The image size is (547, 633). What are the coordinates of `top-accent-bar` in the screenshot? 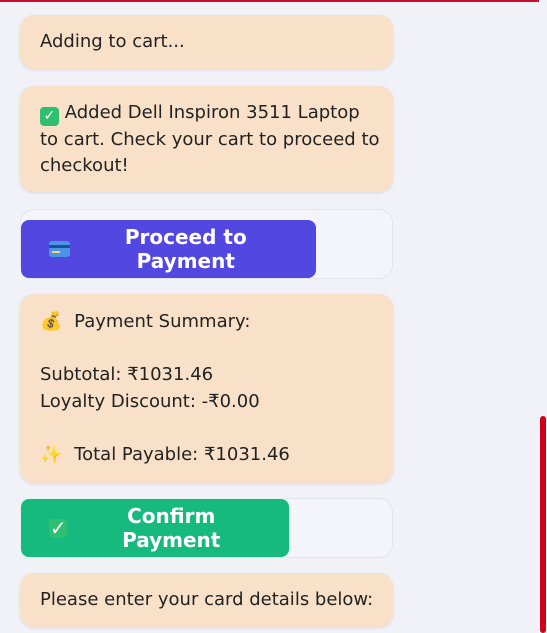 It's located at (273, 1).